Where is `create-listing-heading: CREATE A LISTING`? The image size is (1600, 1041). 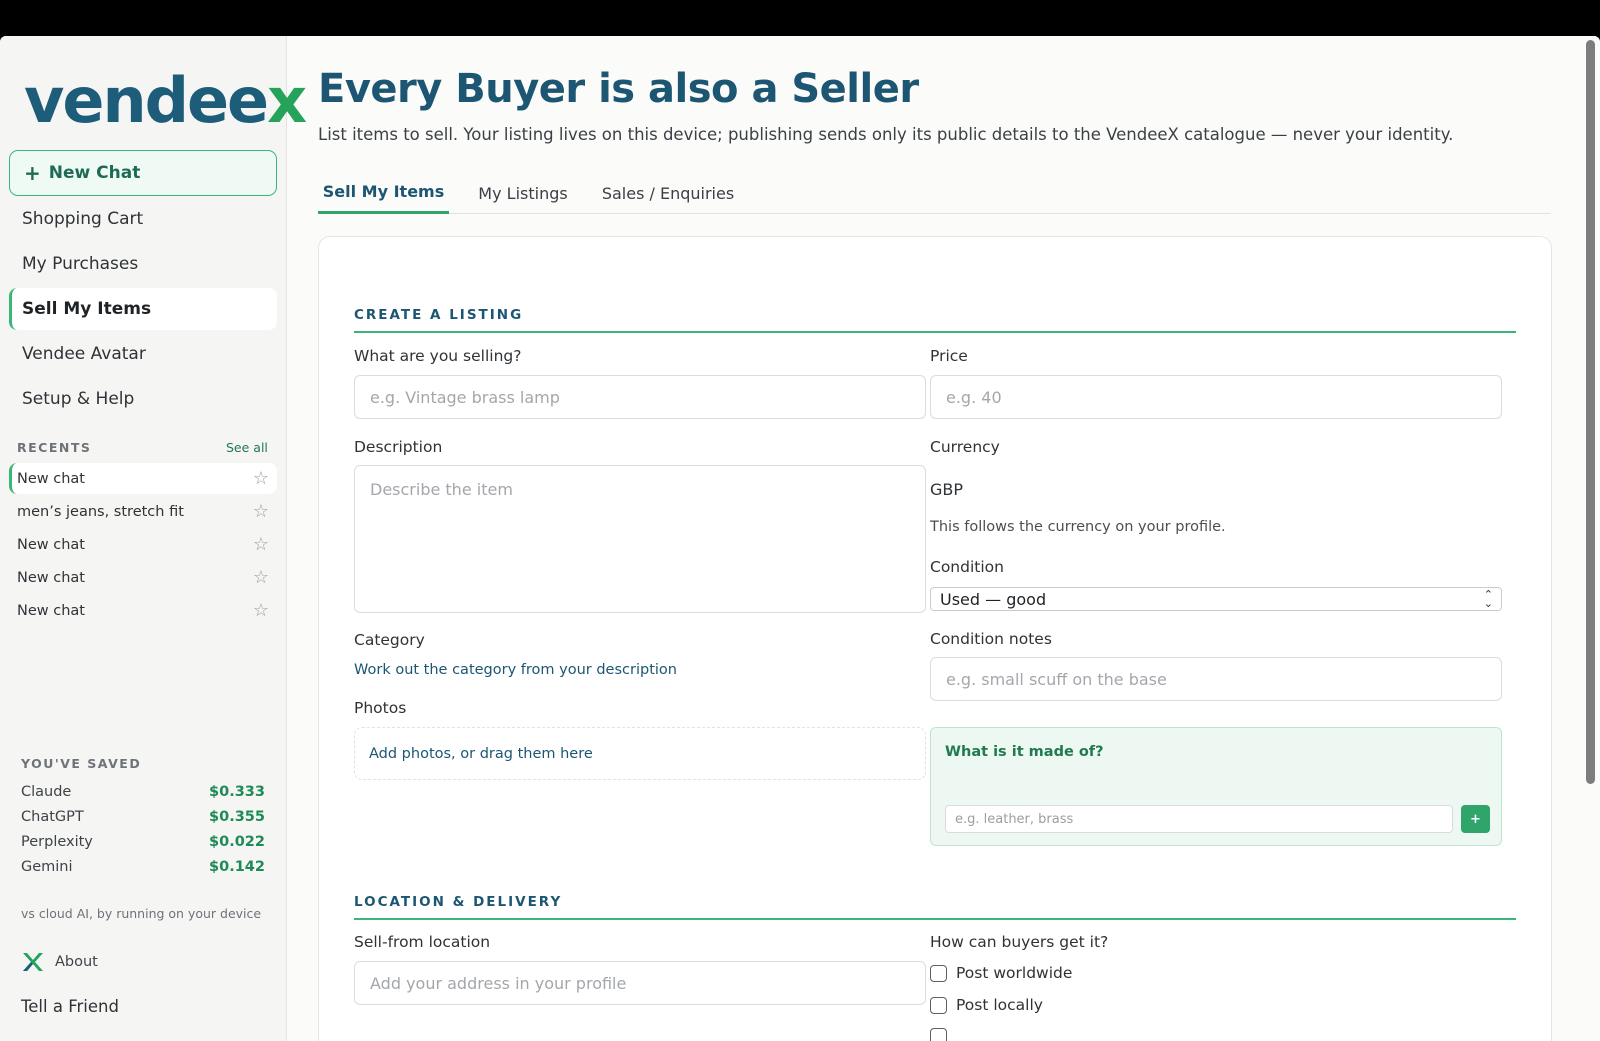 create-listing-heading: CREATE A LISTING is located at coordinates (935, 320).